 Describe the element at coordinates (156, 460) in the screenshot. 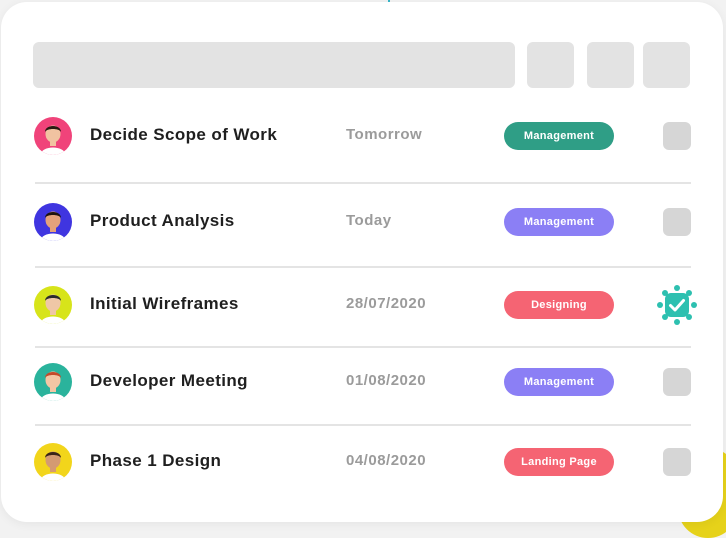

I see `task-title: Phase 1 Design` at that location.